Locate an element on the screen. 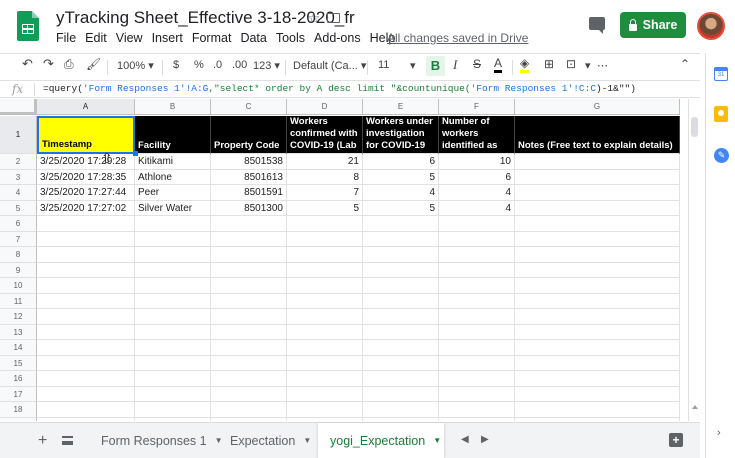  header-cell: Timestamp is located at coordinates (86, 135).